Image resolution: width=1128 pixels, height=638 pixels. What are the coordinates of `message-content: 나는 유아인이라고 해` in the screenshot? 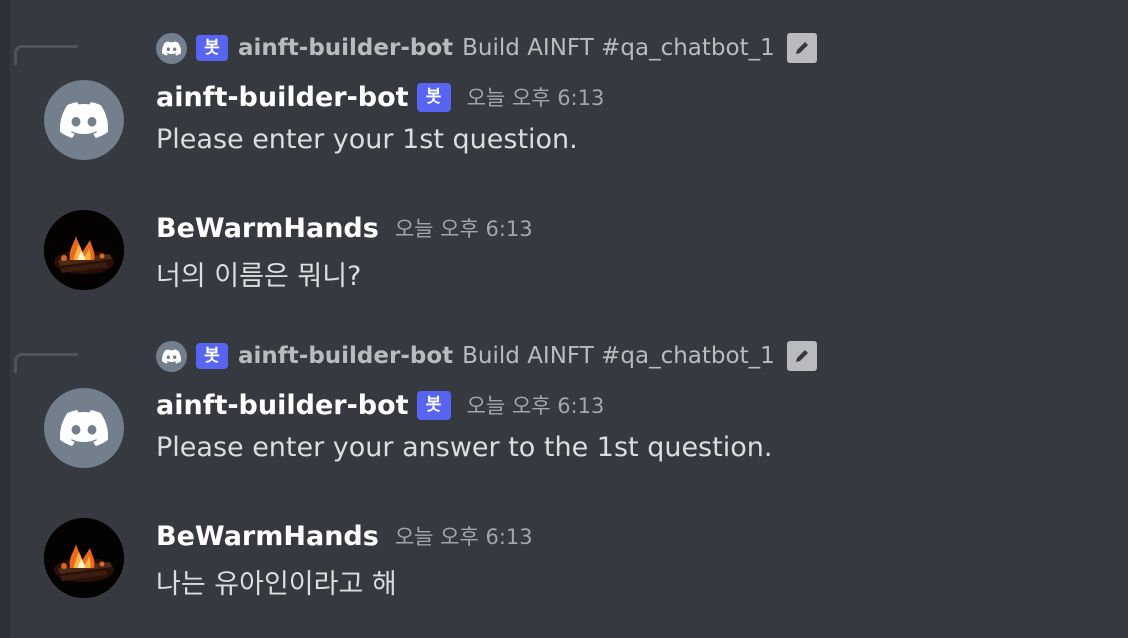 It's located at (276, 584).